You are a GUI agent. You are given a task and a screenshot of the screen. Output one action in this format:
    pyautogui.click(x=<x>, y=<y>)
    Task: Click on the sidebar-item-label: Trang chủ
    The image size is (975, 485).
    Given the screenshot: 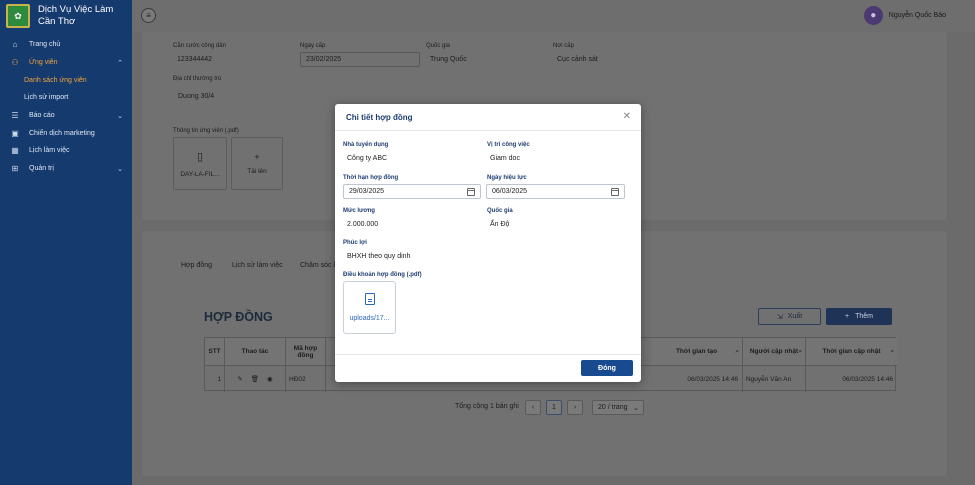 What is the action you would take?
    pyautogui.click(x=45, y=45)
    